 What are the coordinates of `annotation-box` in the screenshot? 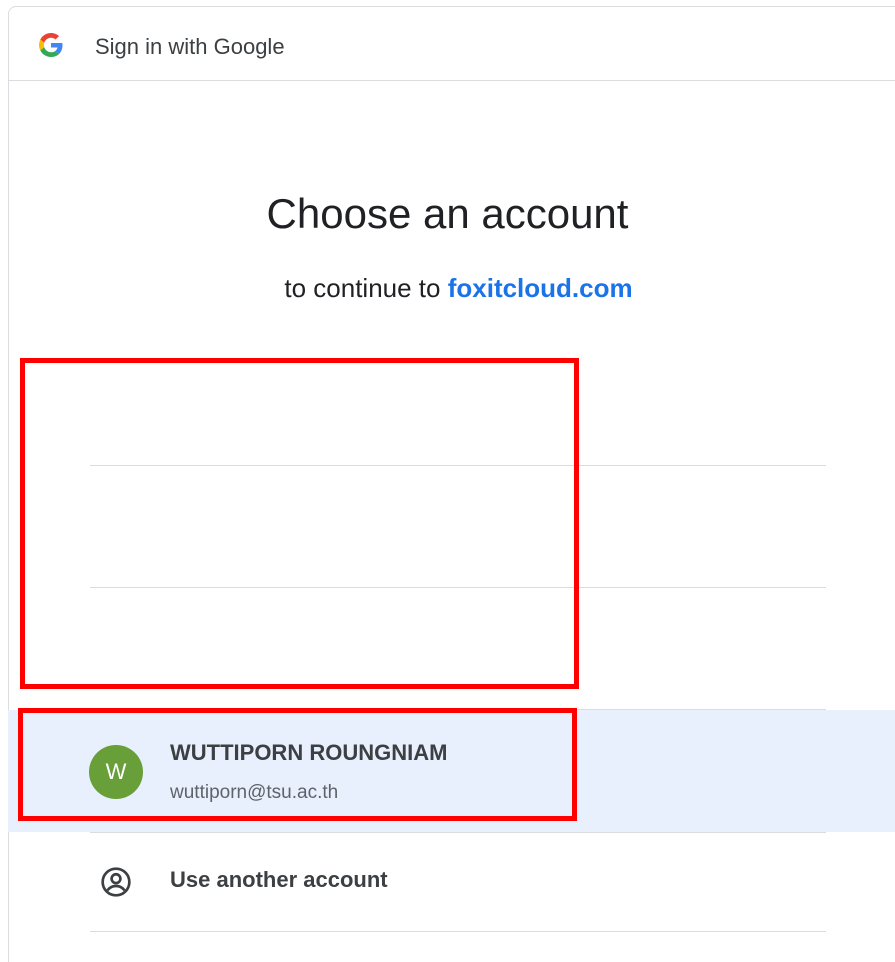 It's located at (297, 764).